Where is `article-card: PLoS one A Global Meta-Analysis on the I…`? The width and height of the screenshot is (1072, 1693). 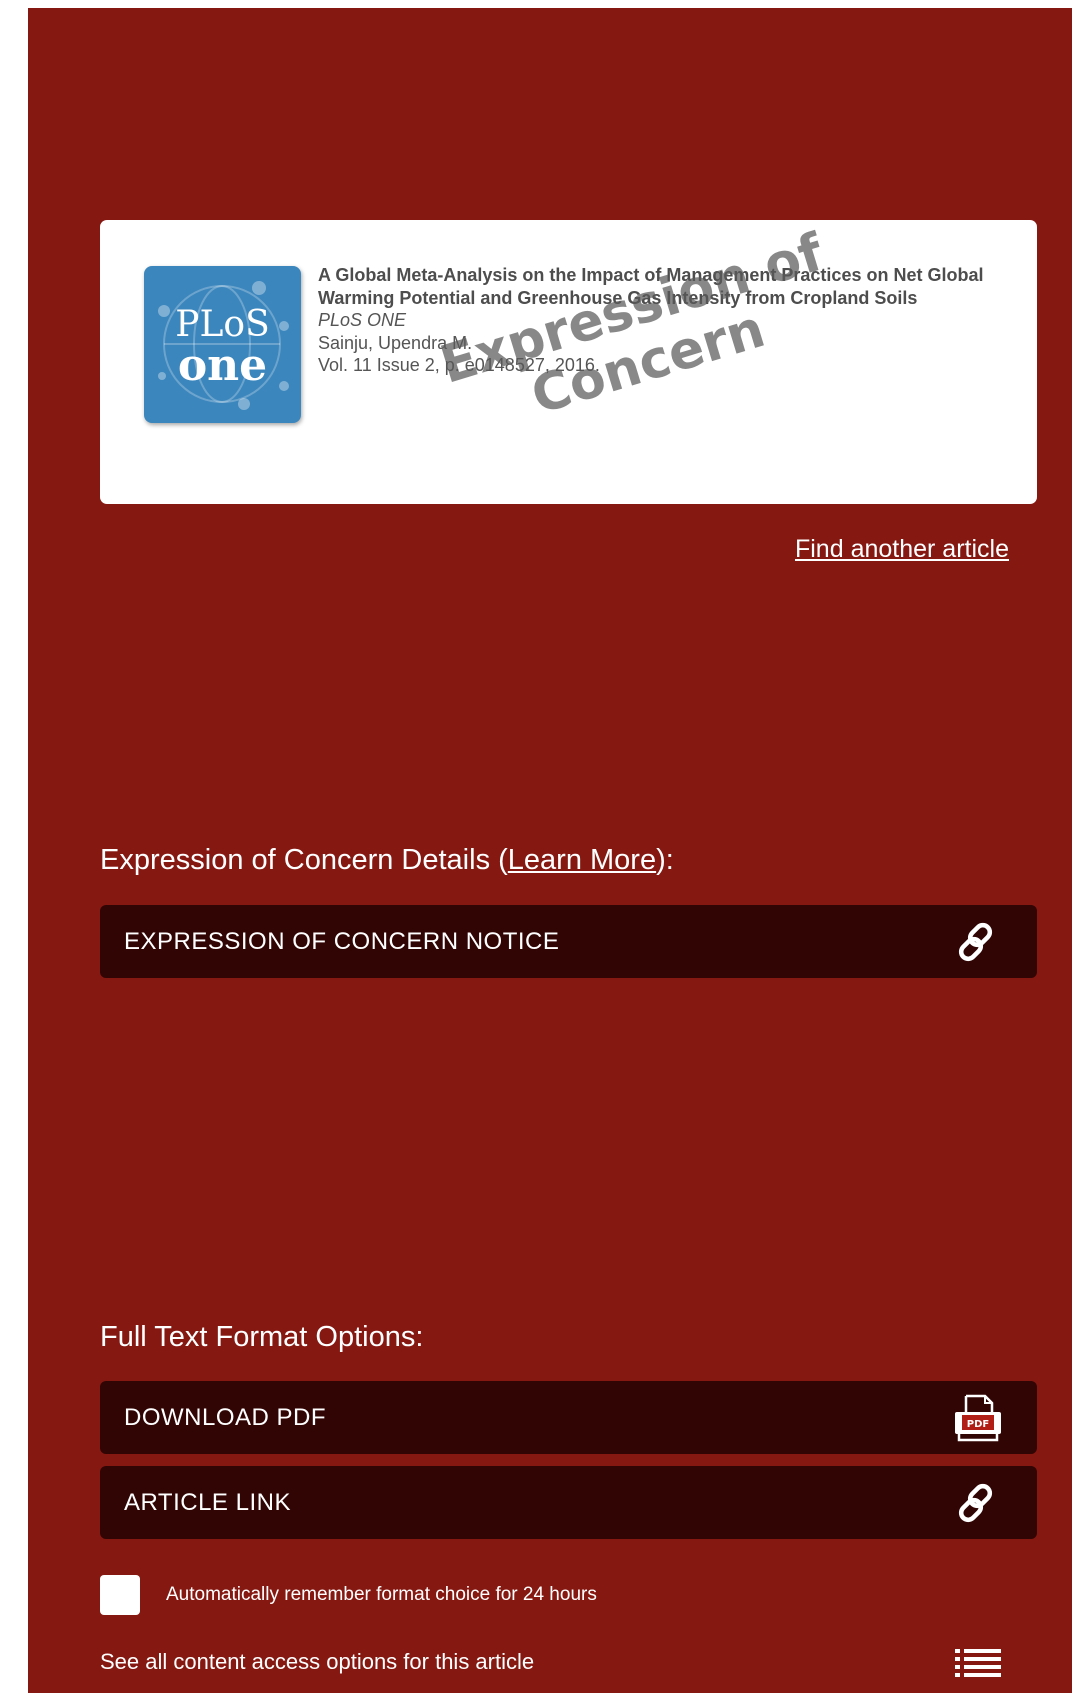
article-card: PLoS one A Global Meta-Analysis on the I… is located at coordinates (568, 362).